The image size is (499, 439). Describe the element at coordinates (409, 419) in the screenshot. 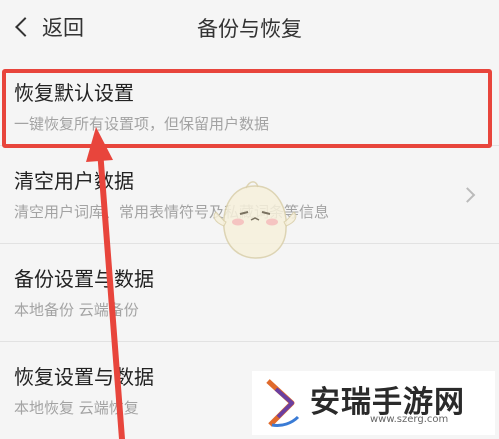

I see `watermark-url: www.szerg.com` at that location.